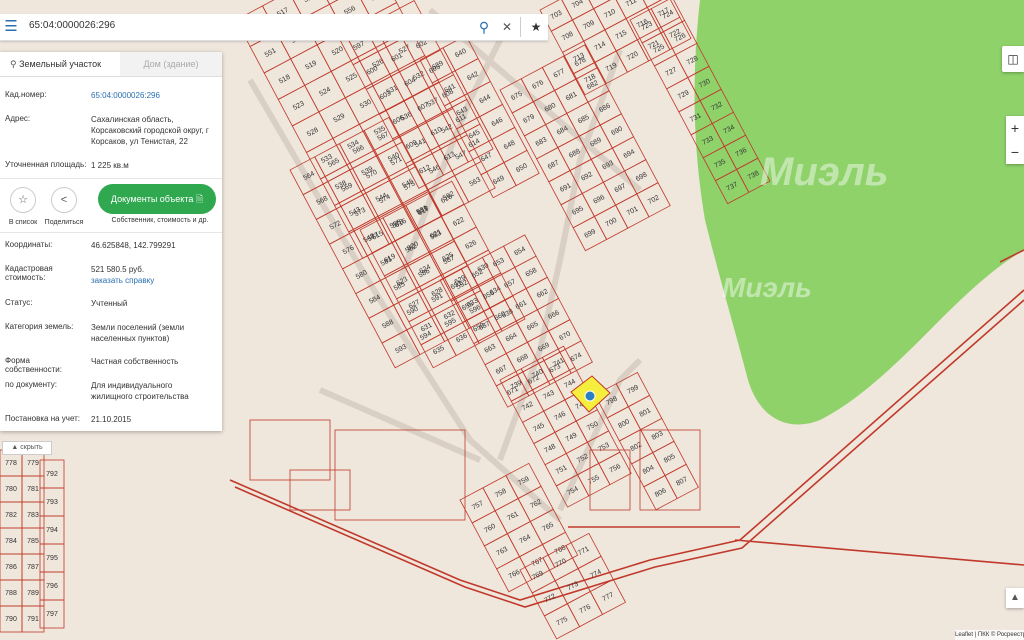  I want to click on cost-value: 521 580.5 руб., so click(118, 269).